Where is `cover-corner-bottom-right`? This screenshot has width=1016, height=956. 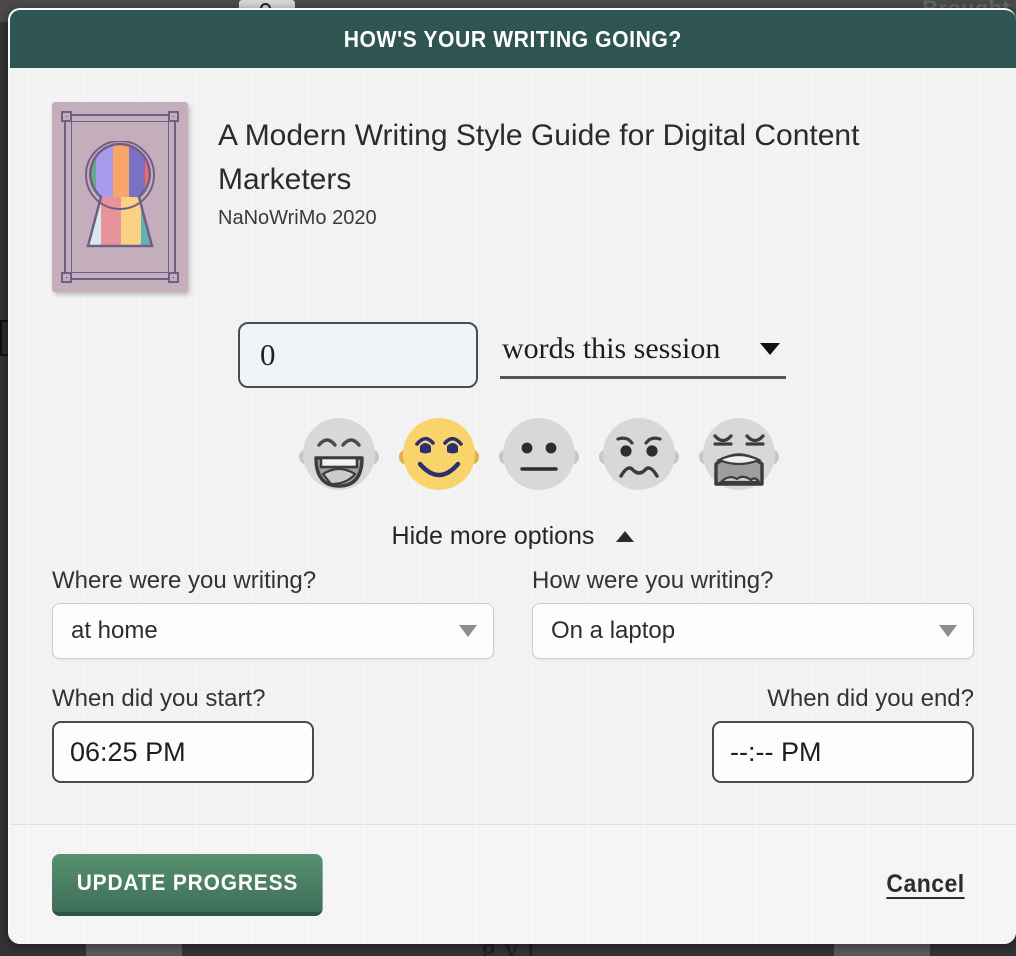 cover-corner-bottom-right is located at coordinates (173, 277).